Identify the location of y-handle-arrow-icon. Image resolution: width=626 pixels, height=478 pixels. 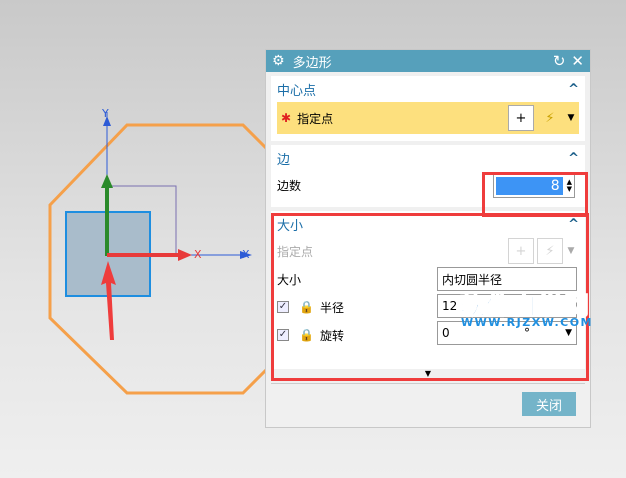
(107, 181).